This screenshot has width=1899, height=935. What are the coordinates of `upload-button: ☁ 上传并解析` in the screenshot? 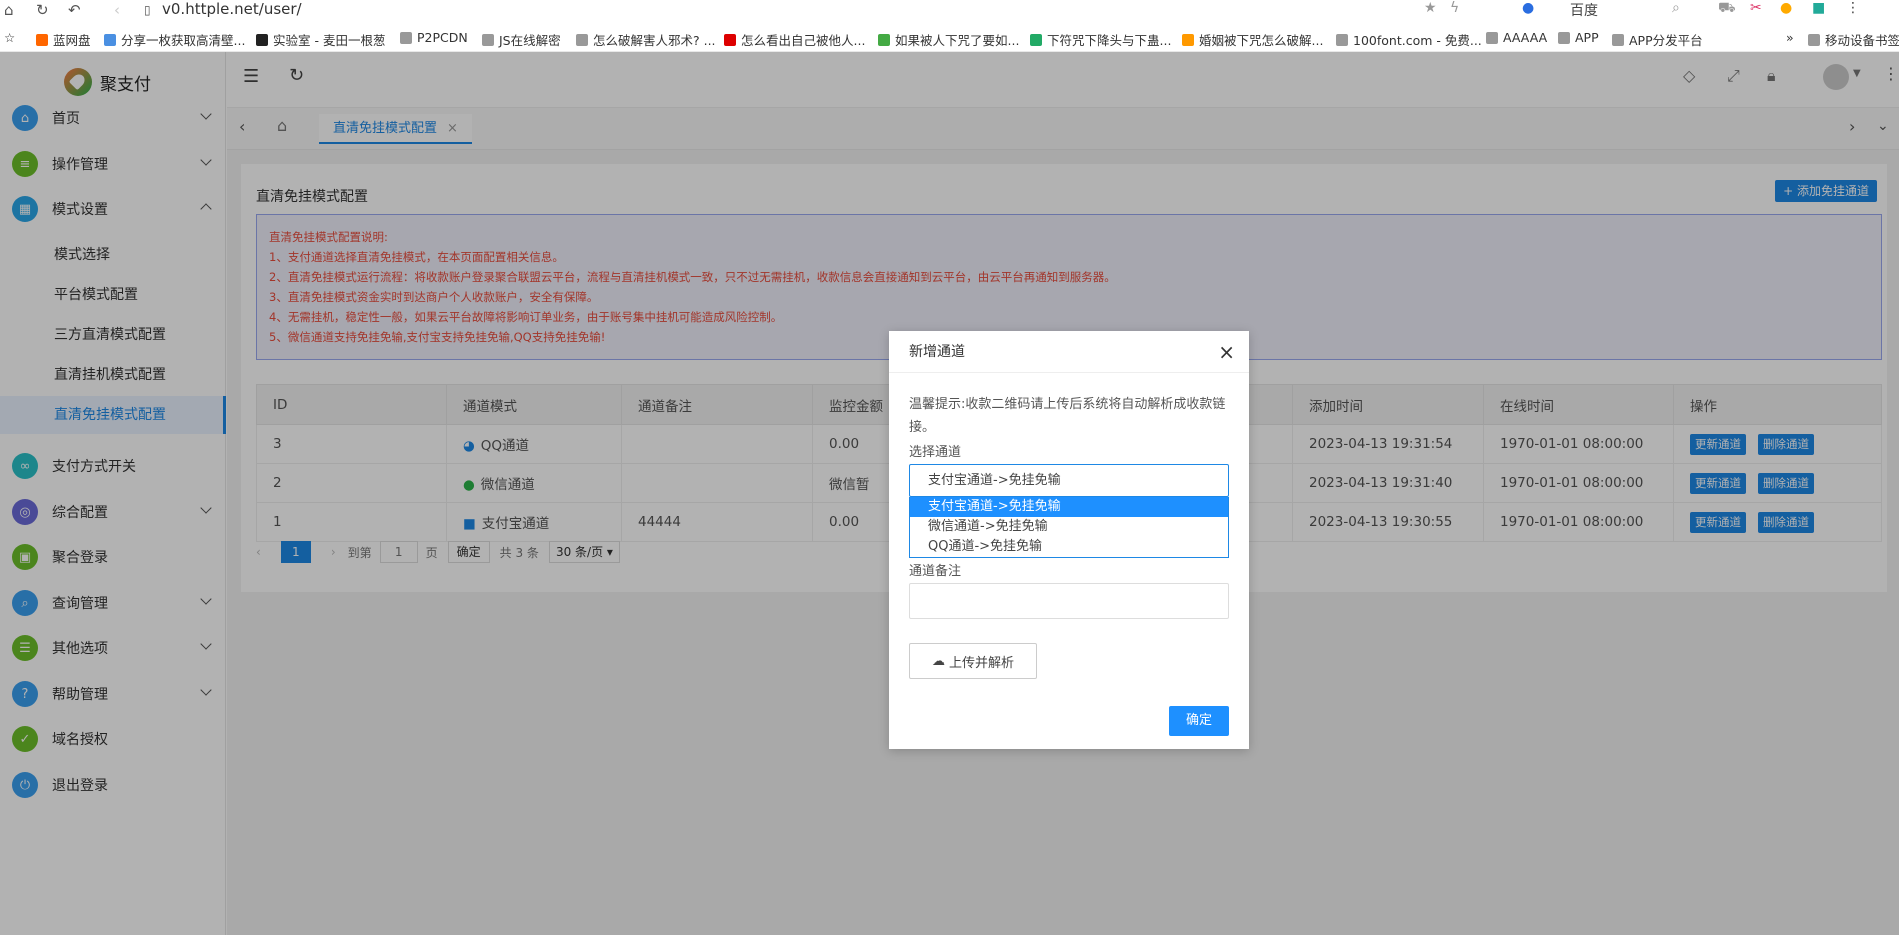 It's located at (973, 661).